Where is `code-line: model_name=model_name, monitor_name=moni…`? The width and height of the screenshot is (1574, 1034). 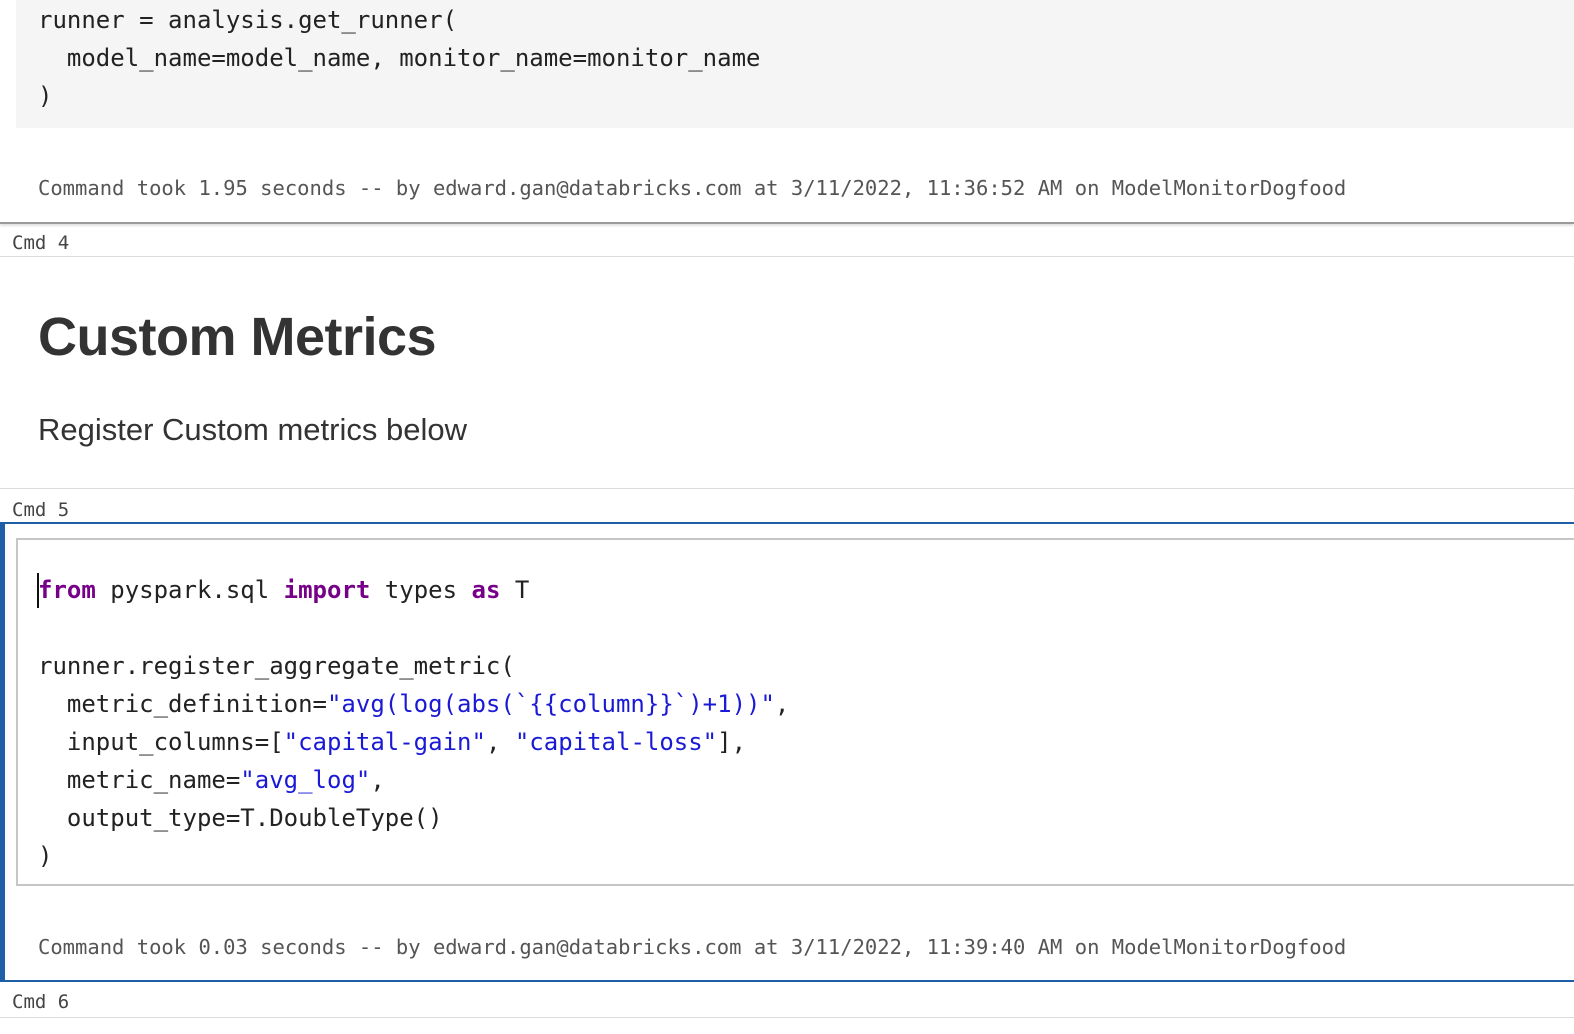 code-line: model_name=model_name, monitor_name=moni… is located at coordinates (399, 58).